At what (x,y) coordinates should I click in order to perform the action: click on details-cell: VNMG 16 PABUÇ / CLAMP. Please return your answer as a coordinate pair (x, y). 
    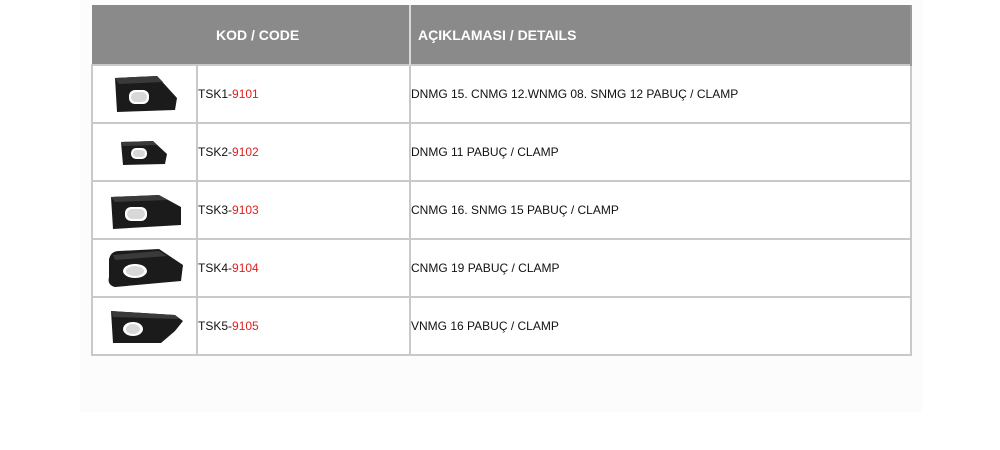
    Looking at the image, I should click on (661, 326).